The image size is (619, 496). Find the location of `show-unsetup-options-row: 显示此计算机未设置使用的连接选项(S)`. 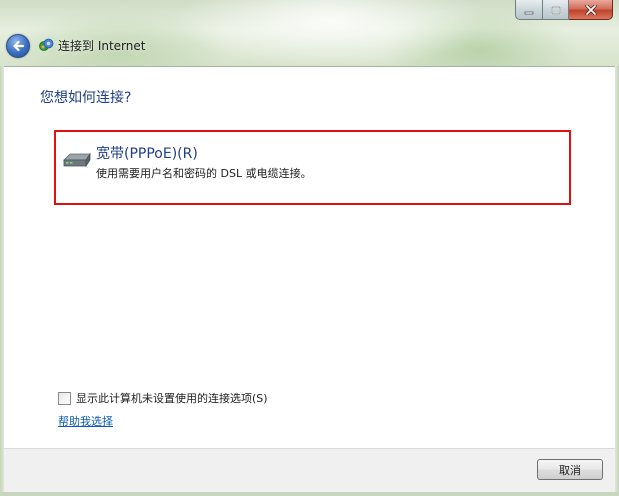

show-unsetup-options-row: 显示此计算机未设置使用的连接选项(S) is located at coordinates (163, 398).